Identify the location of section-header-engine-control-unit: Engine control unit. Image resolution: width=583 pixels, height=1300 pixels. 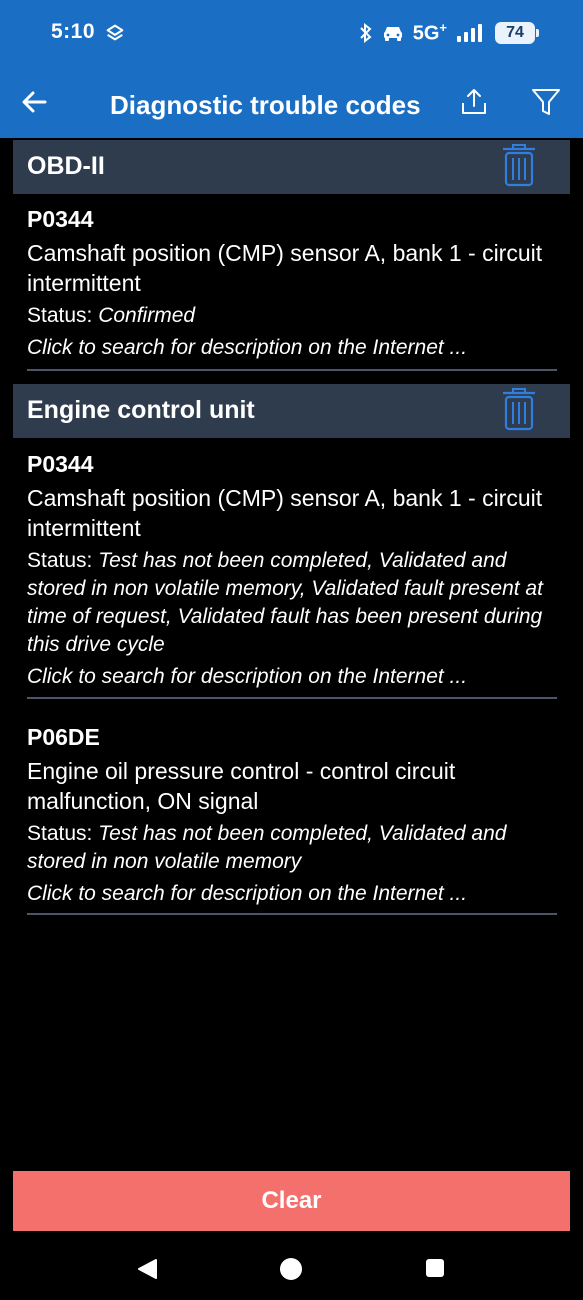
(291, 411).